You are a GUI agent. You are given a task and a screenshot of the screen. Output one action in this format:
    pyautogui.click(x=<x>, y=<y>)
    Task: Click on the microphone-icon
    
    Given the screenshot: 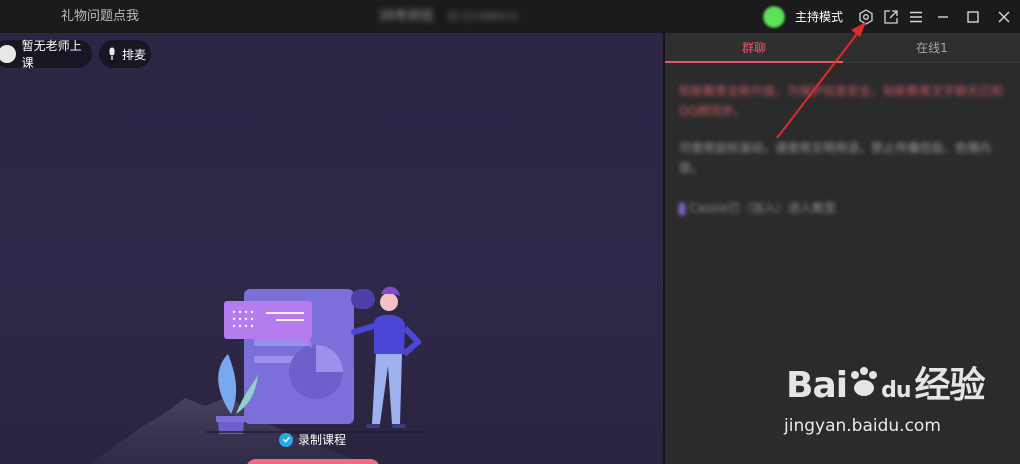 What is the action you would take?
    pyautogui.click(x=112, y=53)
    